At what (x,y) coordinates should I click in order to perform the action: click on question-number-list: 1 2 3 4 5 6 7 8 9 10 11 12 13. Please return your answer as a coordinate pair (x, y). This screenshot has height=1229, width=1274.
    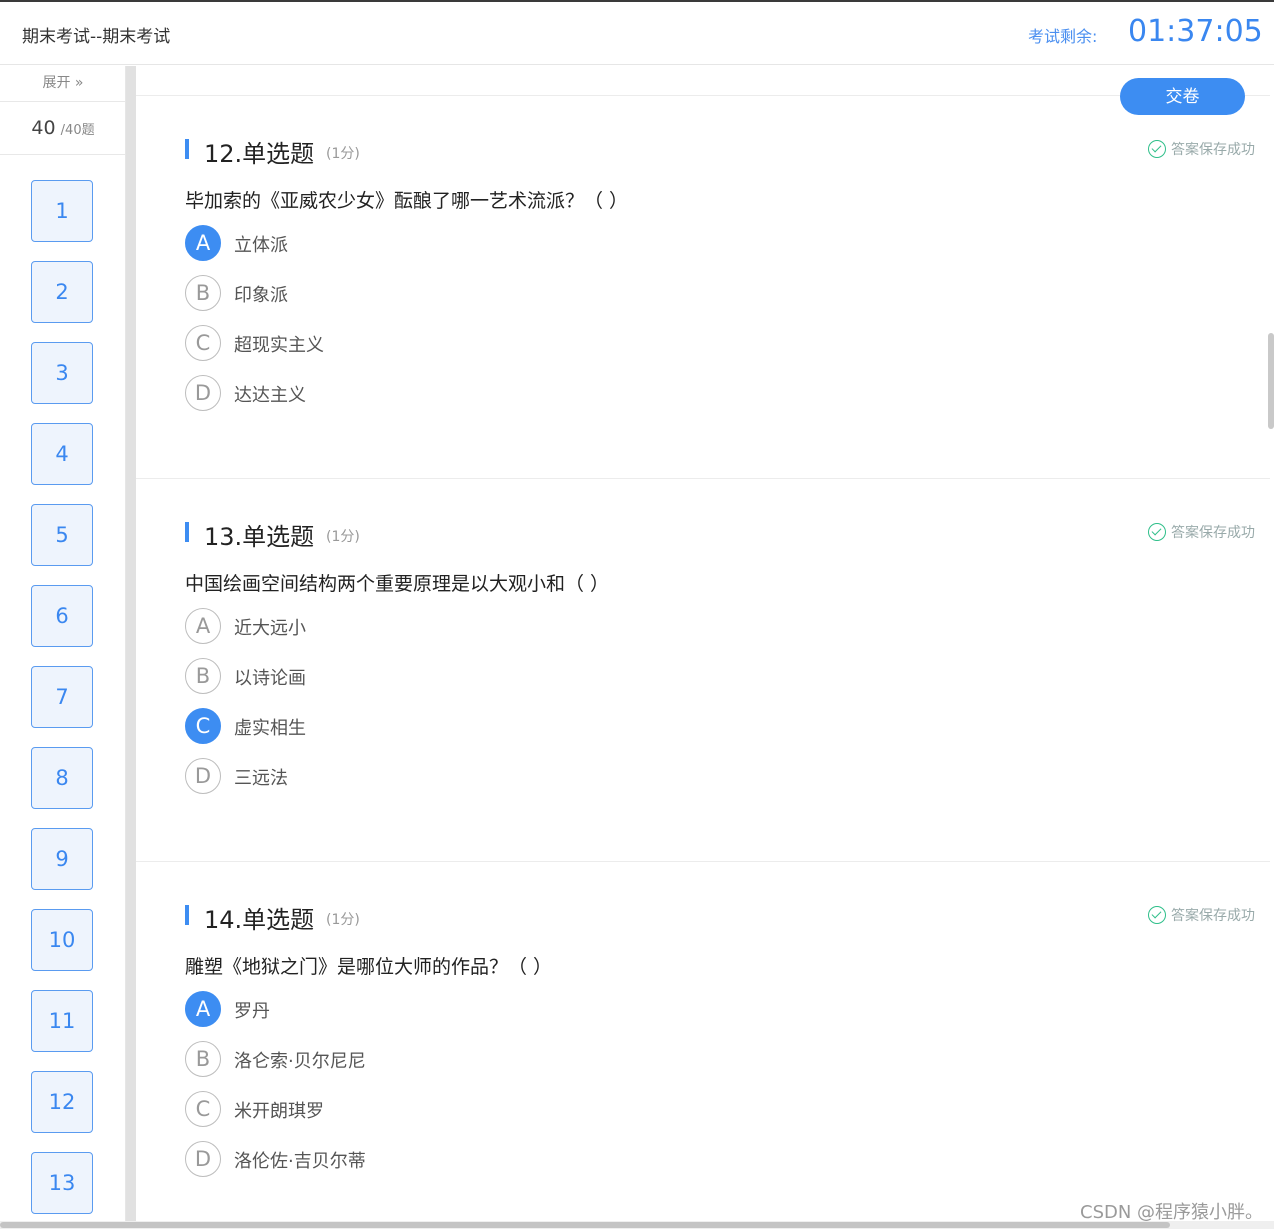
    Looking at the image, I should click on (62, 704).